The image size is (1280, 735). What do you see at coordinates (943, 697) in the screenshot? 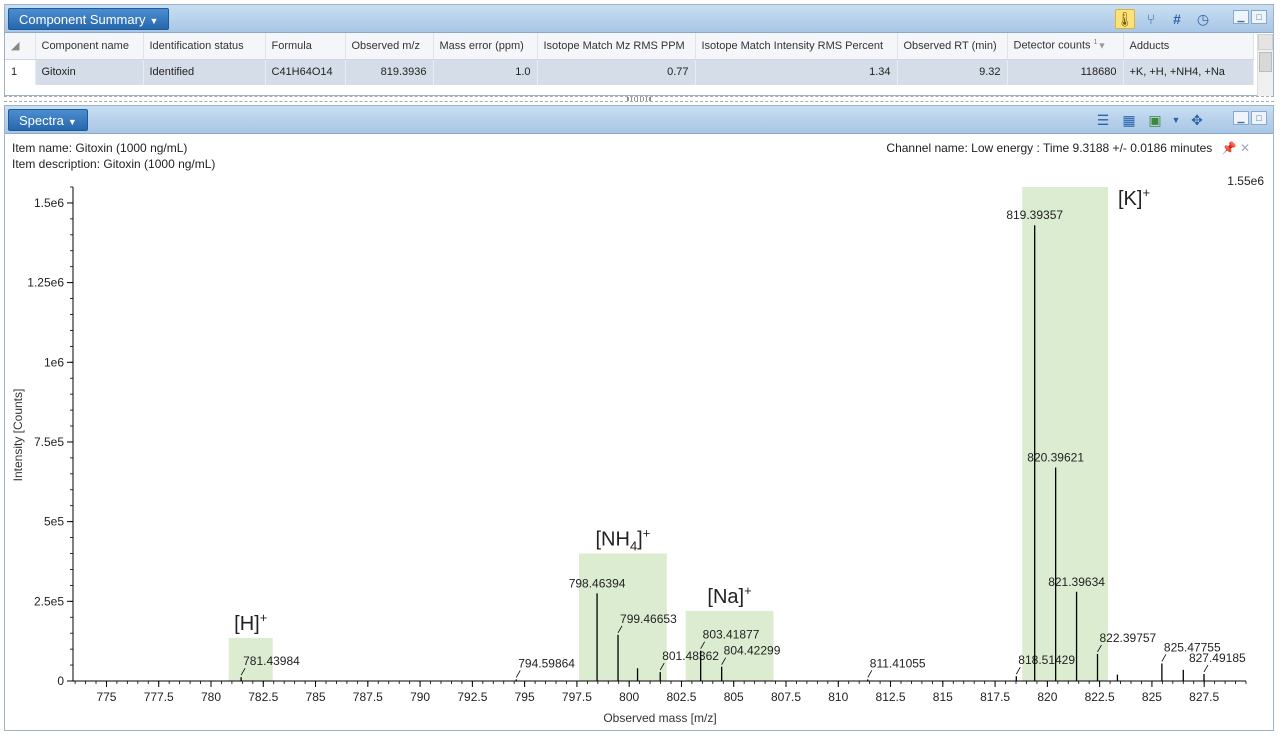
I see `x-tick-label: 815` at bounding box center [943, 697].